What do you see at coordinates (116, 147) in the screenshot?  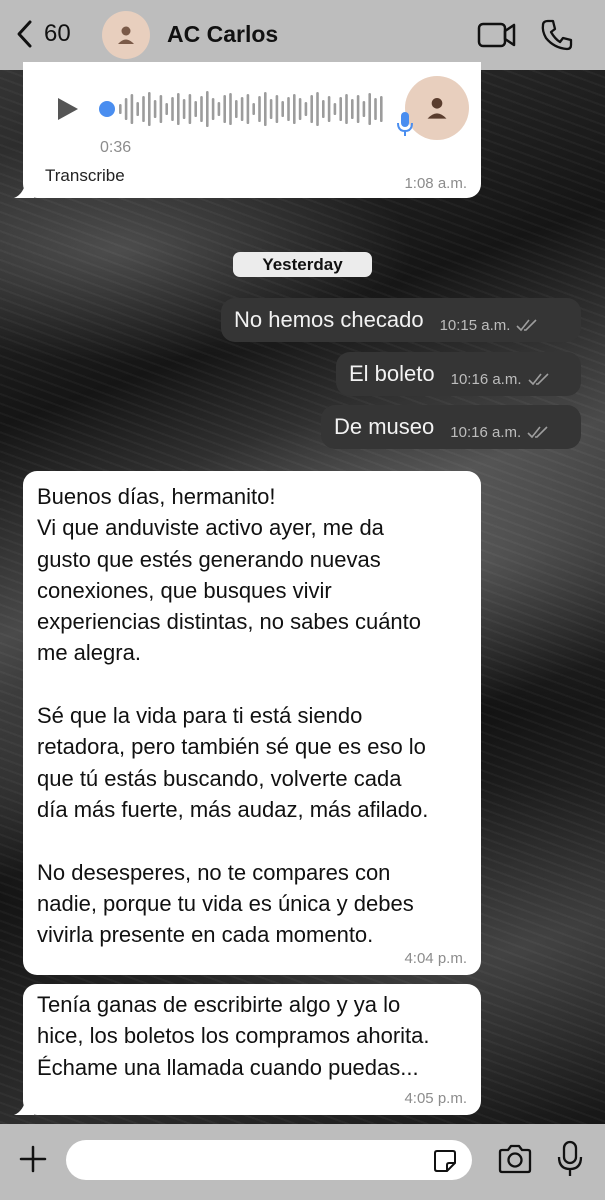 I see `voice-duration: 0:36` at bounding box center [116, 147].